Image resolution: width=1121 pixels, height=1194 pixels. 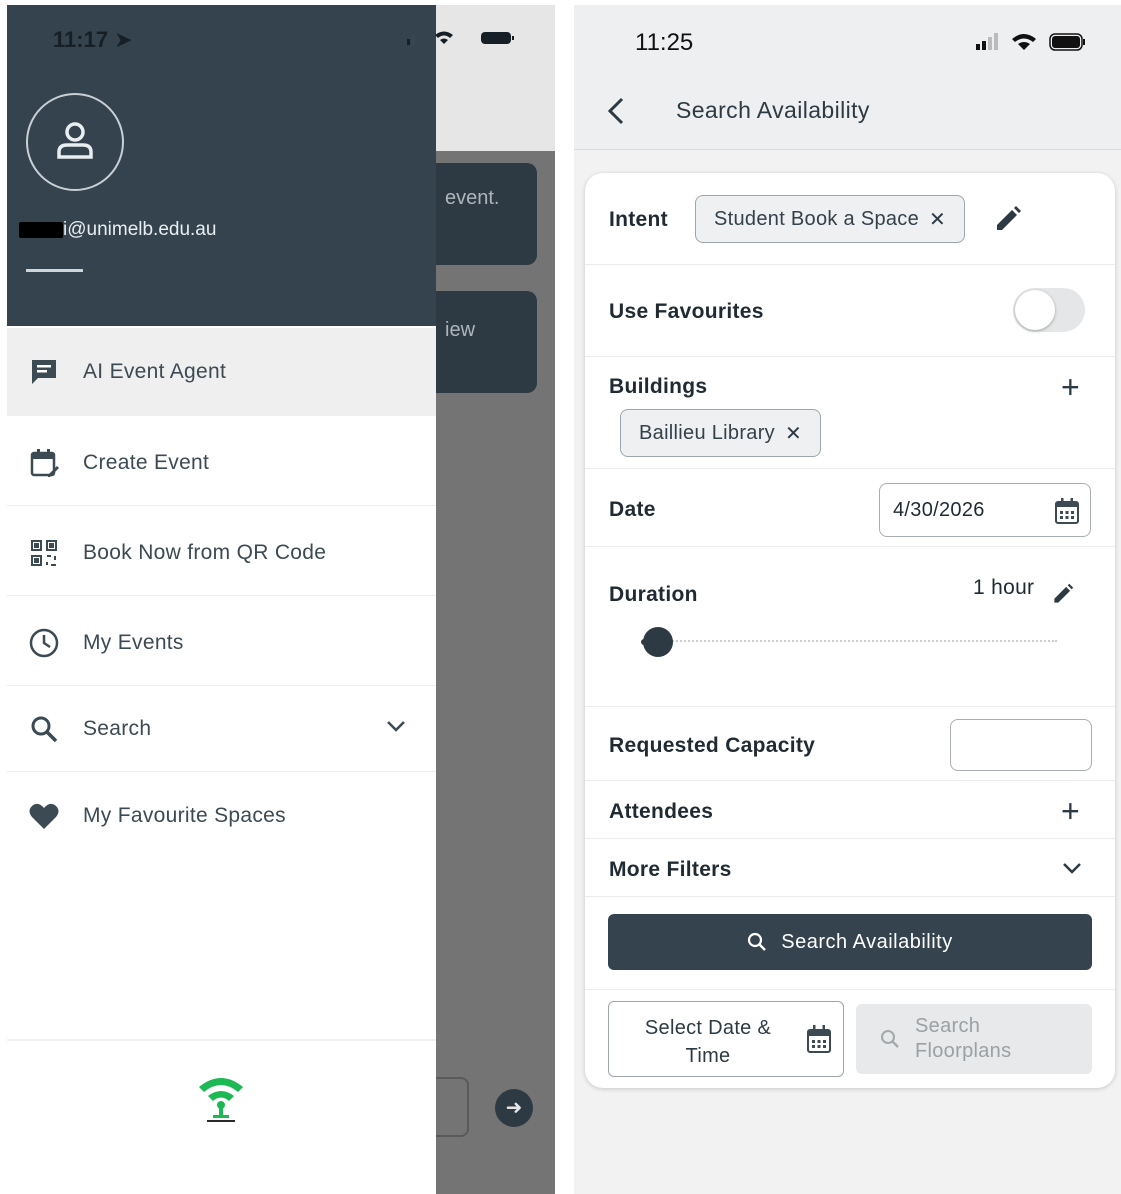 I want to click on heart-icon, so click(x=44, y=816).